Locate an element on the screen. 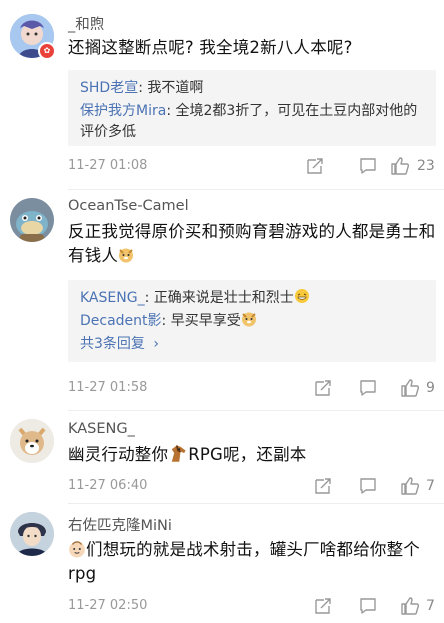 The height and width of the screenshot is (623, 444). reply-author: 保护我方Mira is located at coordinates (123, 111).